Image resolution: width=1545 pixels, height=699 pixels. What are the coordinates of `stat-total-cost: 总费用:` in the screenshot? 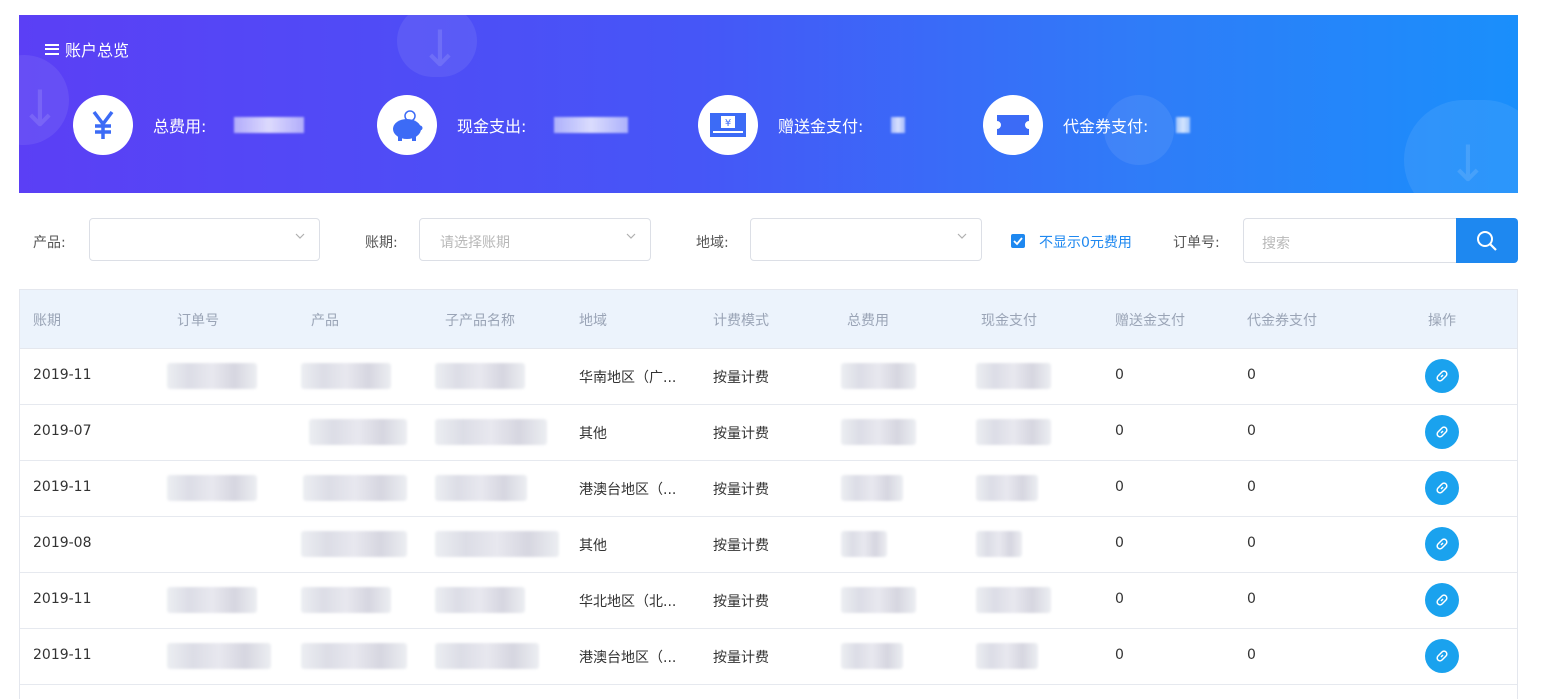 It's located at (189, 125).